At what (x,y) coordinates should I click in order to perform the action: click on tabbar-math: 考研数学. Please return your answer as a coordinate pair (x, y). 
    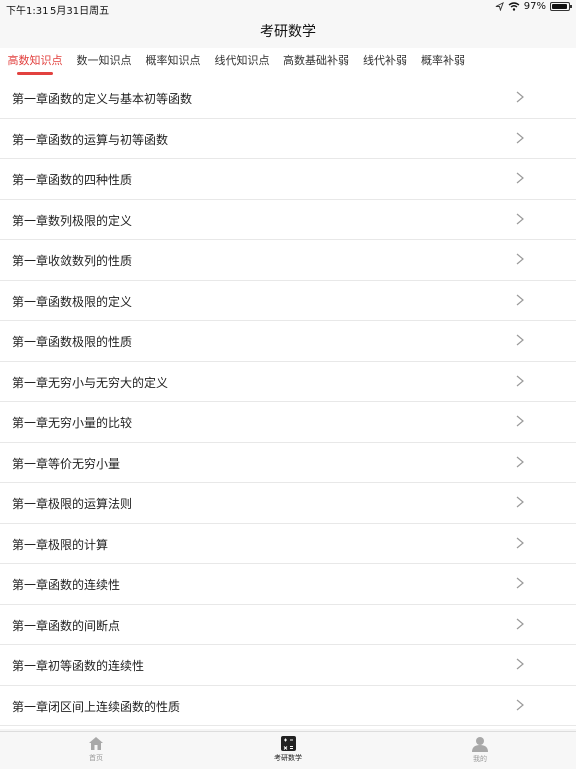
    Looking at the image, I should click on (288, 749).